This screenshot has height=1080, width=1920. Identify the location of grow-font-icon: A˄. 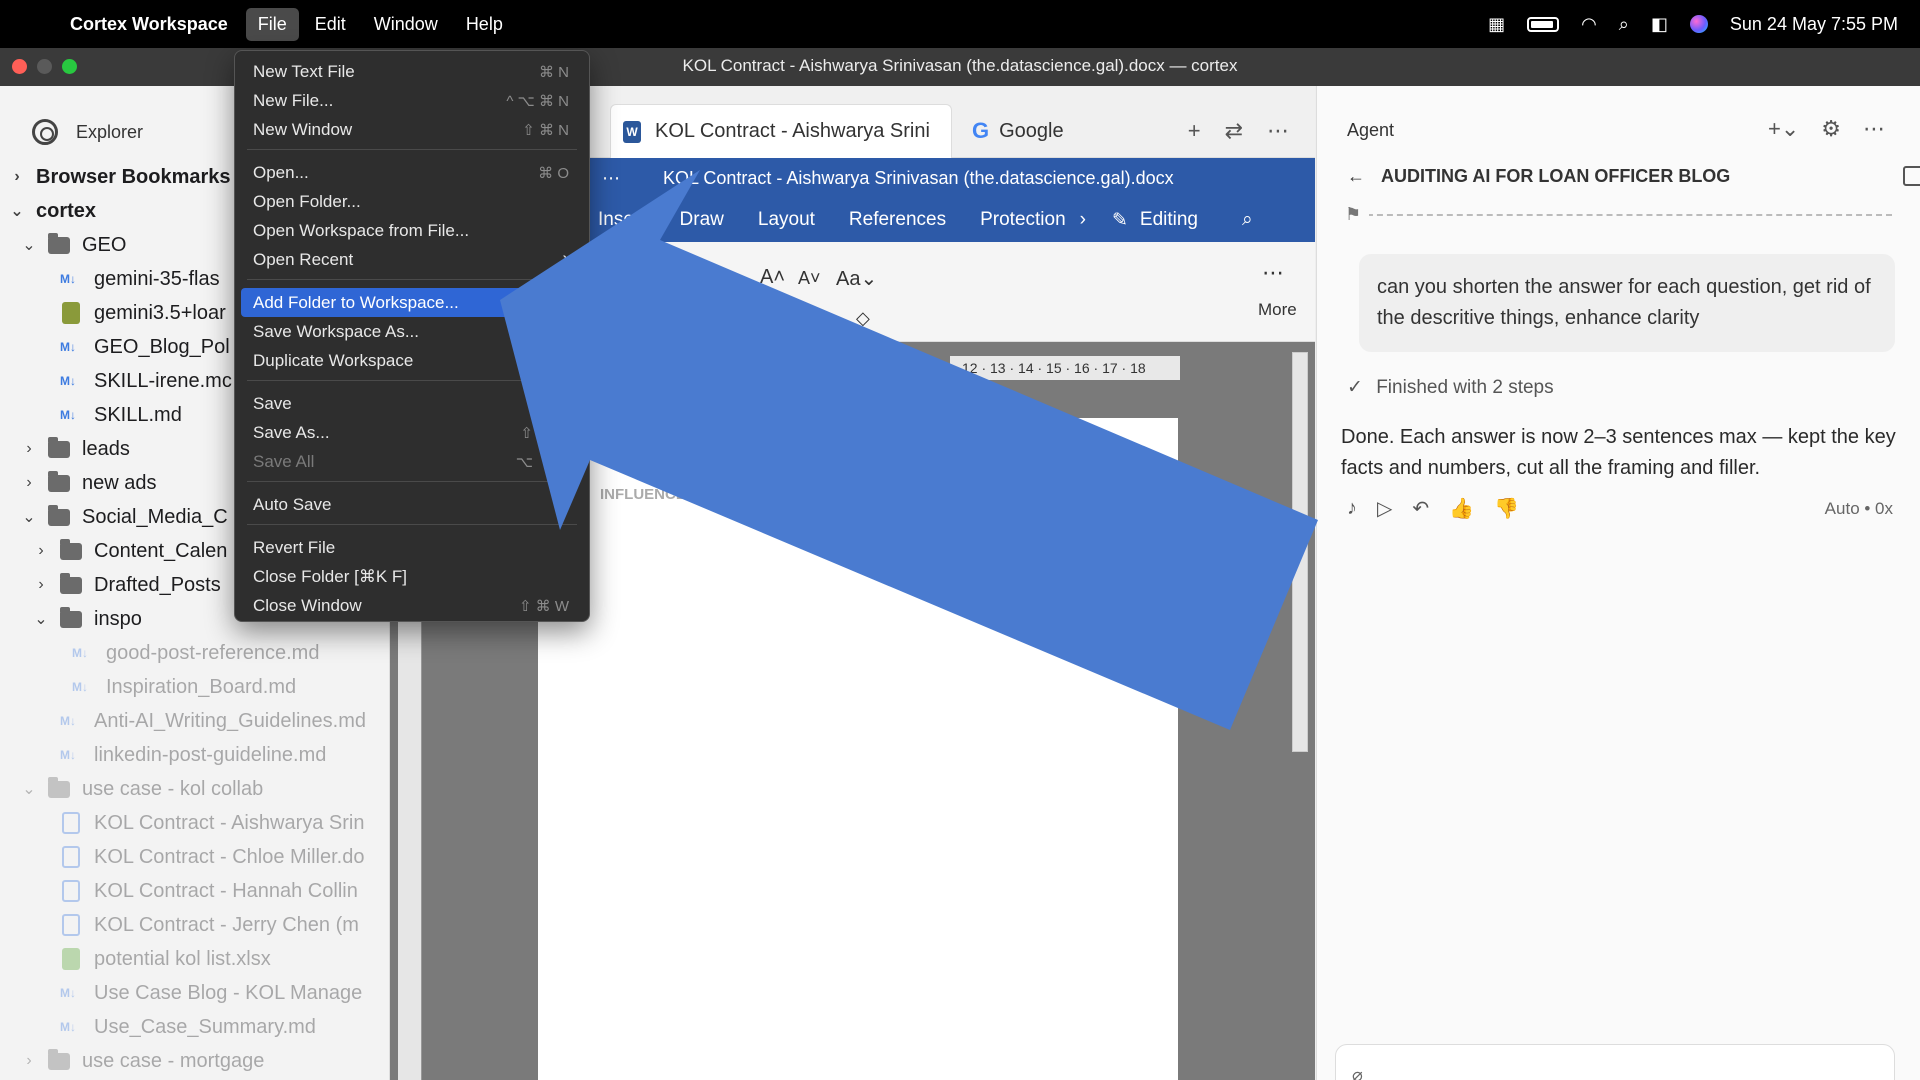
(772, 277).